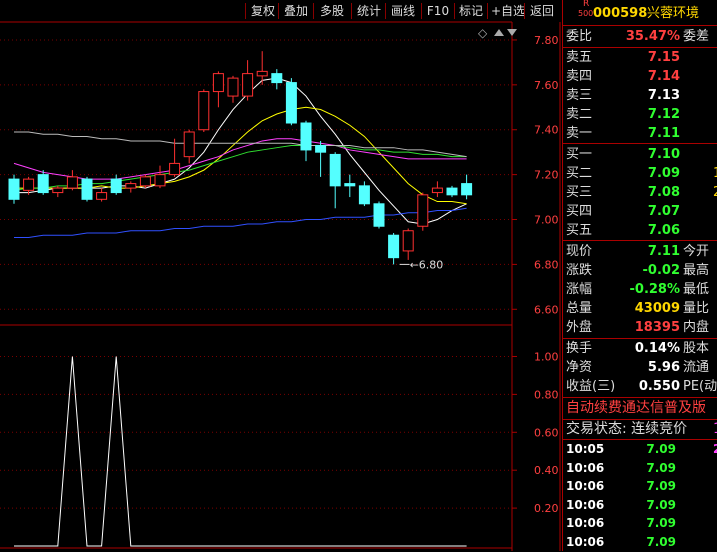  Describe the element at coordinates (640, 308) in the screenshot. I see `quote1-row: 总量 43009 量比` at that location.